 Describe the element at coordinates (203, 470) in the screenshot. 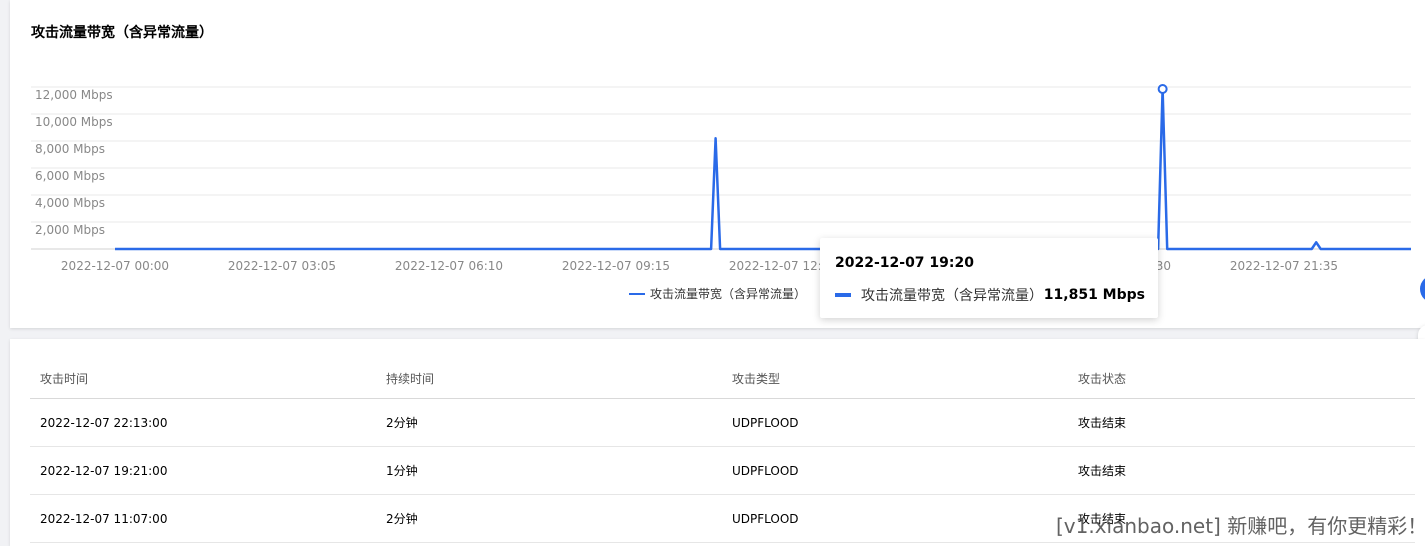

I see `cell-attack-time: 2022-12-07 19:21:00` at that location.